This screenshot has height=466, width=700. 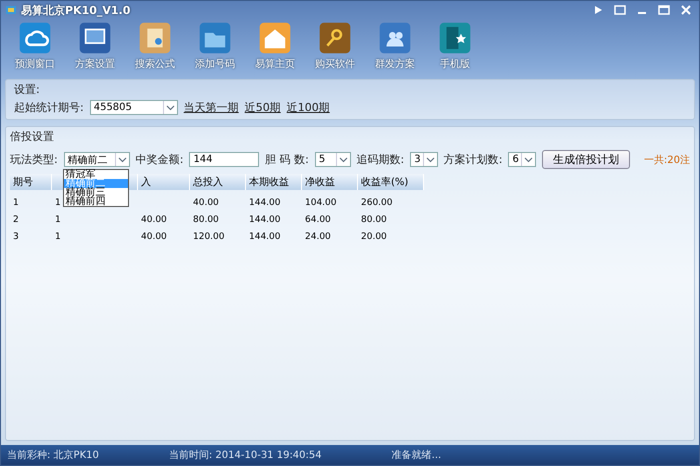 I want to click on status-text: 当前彩种: 北京PK10, so click(x=53, y=455).